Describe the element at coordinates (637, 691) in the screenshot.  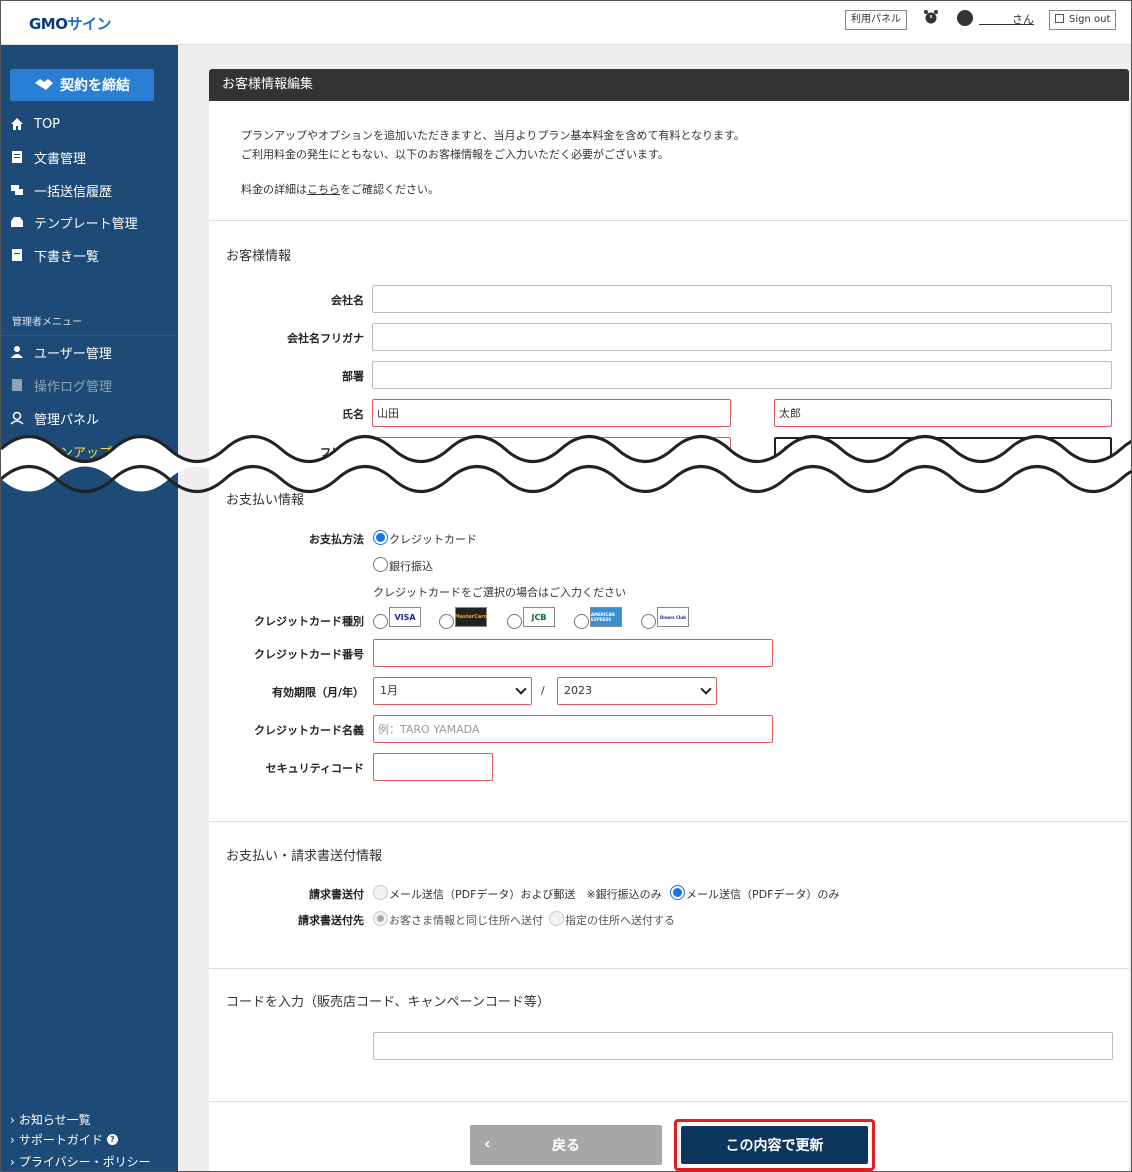
I see `expiry-year-select: 2023` at that location.